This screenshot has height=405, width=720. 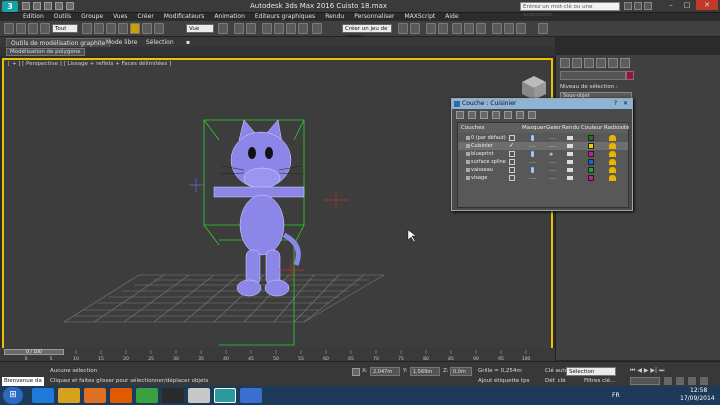 I want to click on menu-item: MAXScript, so click(x=419, y=16).